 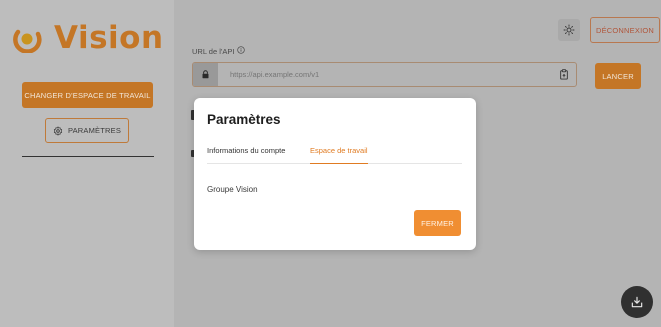 What do you see at coordinates (58, 130) in the screenshot?
I see `gear-icon` at bounding box center [58, 130].